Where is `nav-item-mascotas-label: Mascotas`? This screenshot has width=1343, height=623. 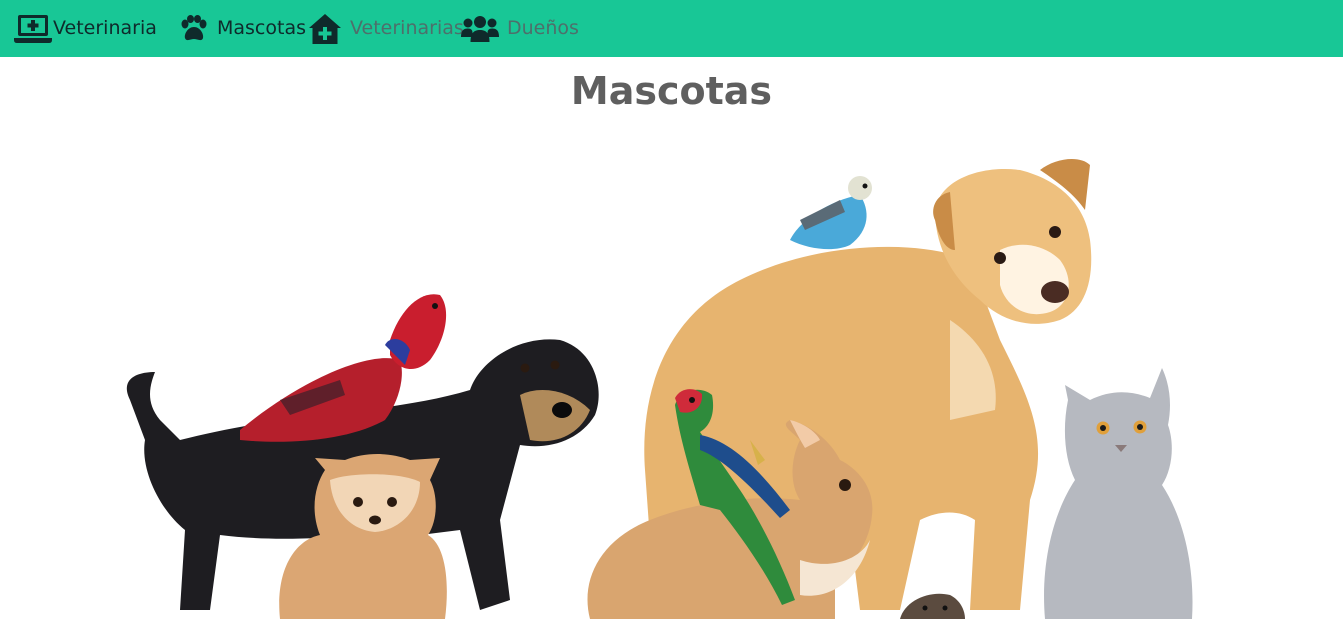 nav-item-mascotas-label: Mascotas is located at coordinates (261, 28).